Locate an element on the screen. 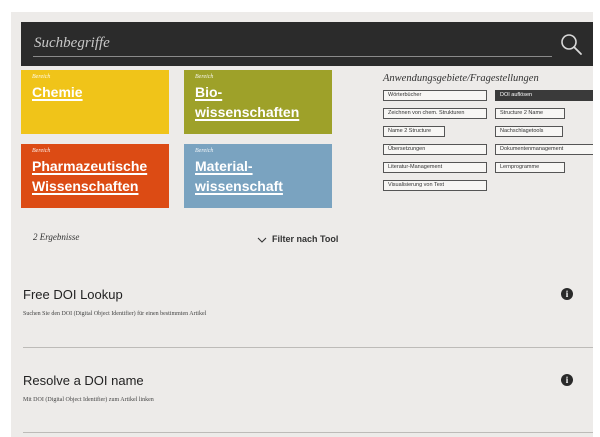  application-chip: DOI auflösen is located at coordinates (544, 95).